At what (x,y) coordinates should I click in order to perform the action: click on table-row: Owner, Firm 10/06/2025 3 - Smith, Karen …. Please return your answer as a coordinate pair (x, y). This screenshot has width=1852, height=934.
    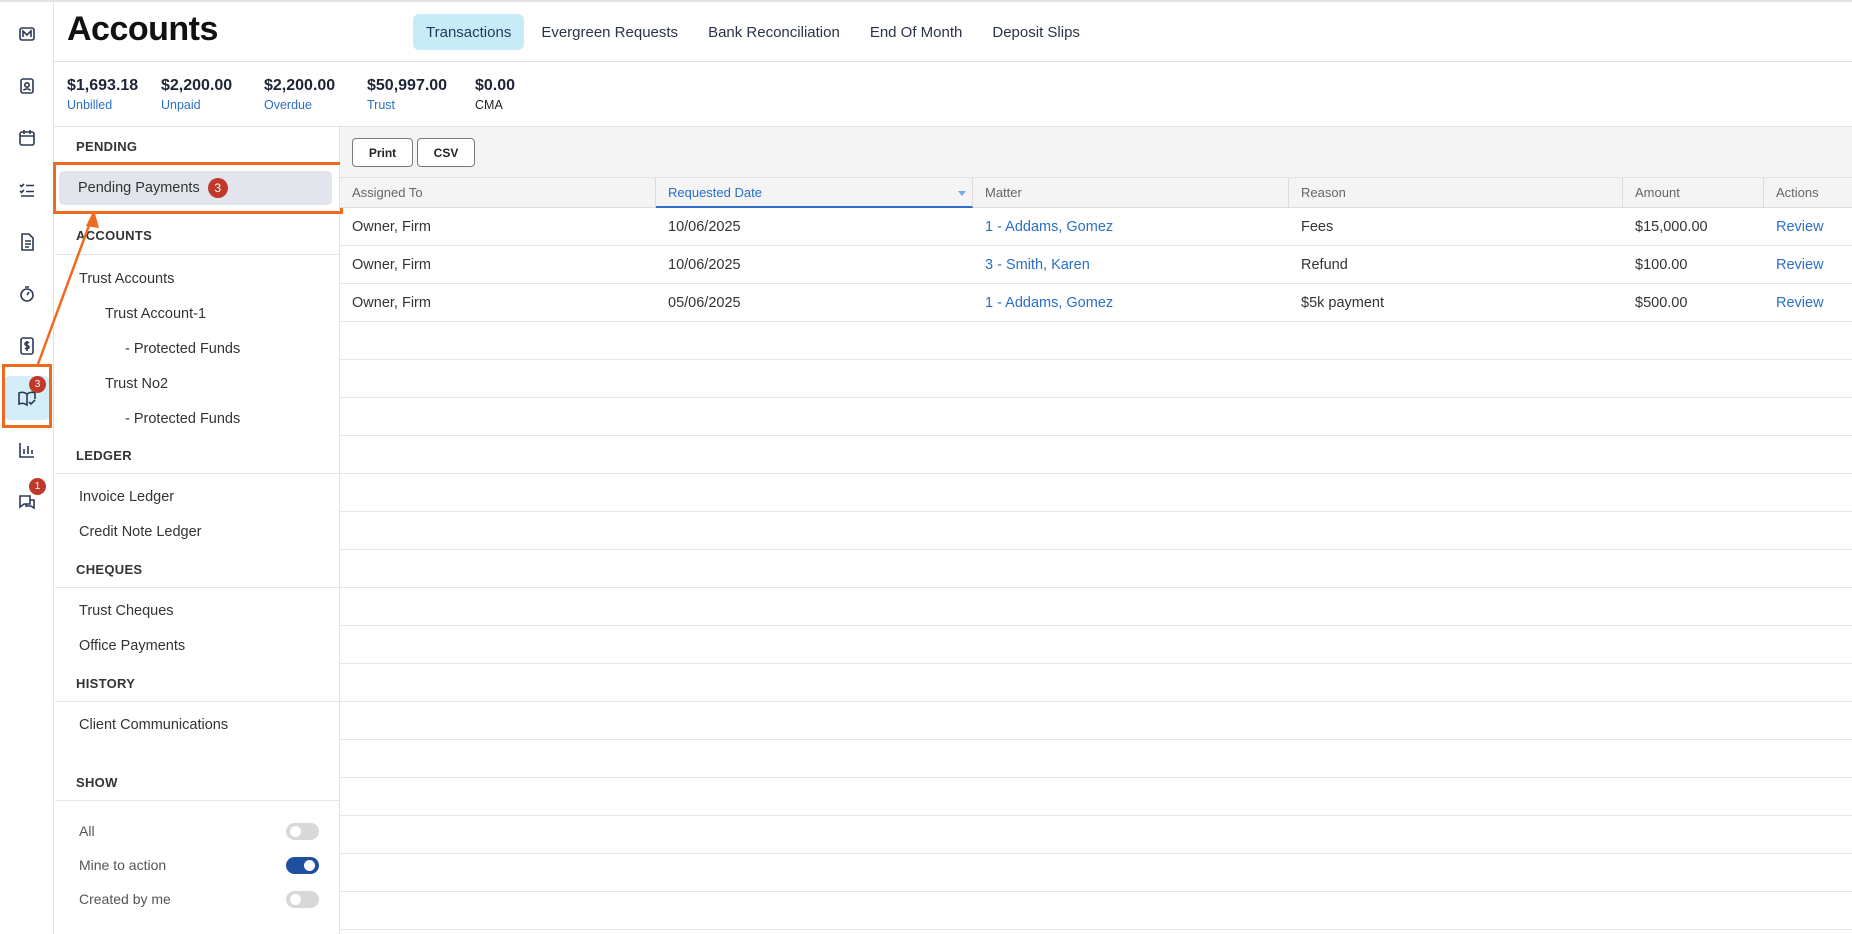
    Looking at the image, I should click on (1096, 265).